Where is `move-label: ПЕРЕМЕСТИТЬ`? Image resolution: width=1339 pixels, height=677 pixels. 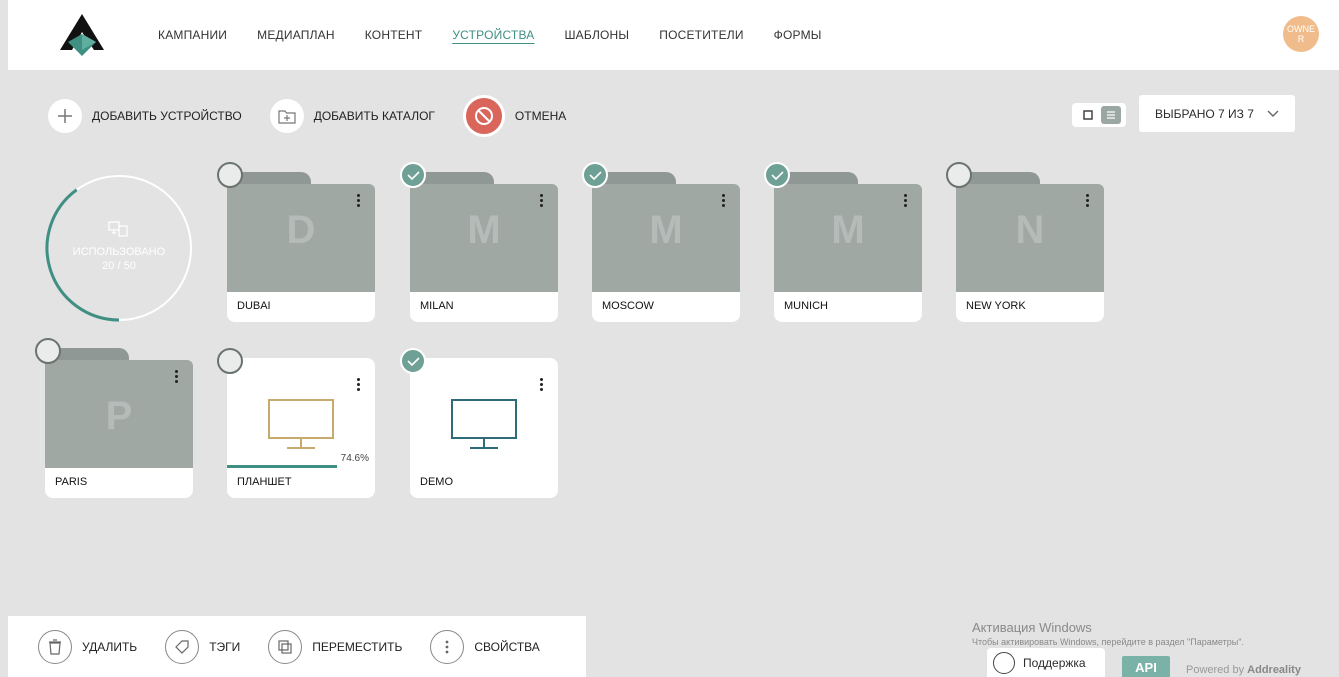
move-label: ПЕРЕМЕСТИТЬ is located at coordinates (357, 646).